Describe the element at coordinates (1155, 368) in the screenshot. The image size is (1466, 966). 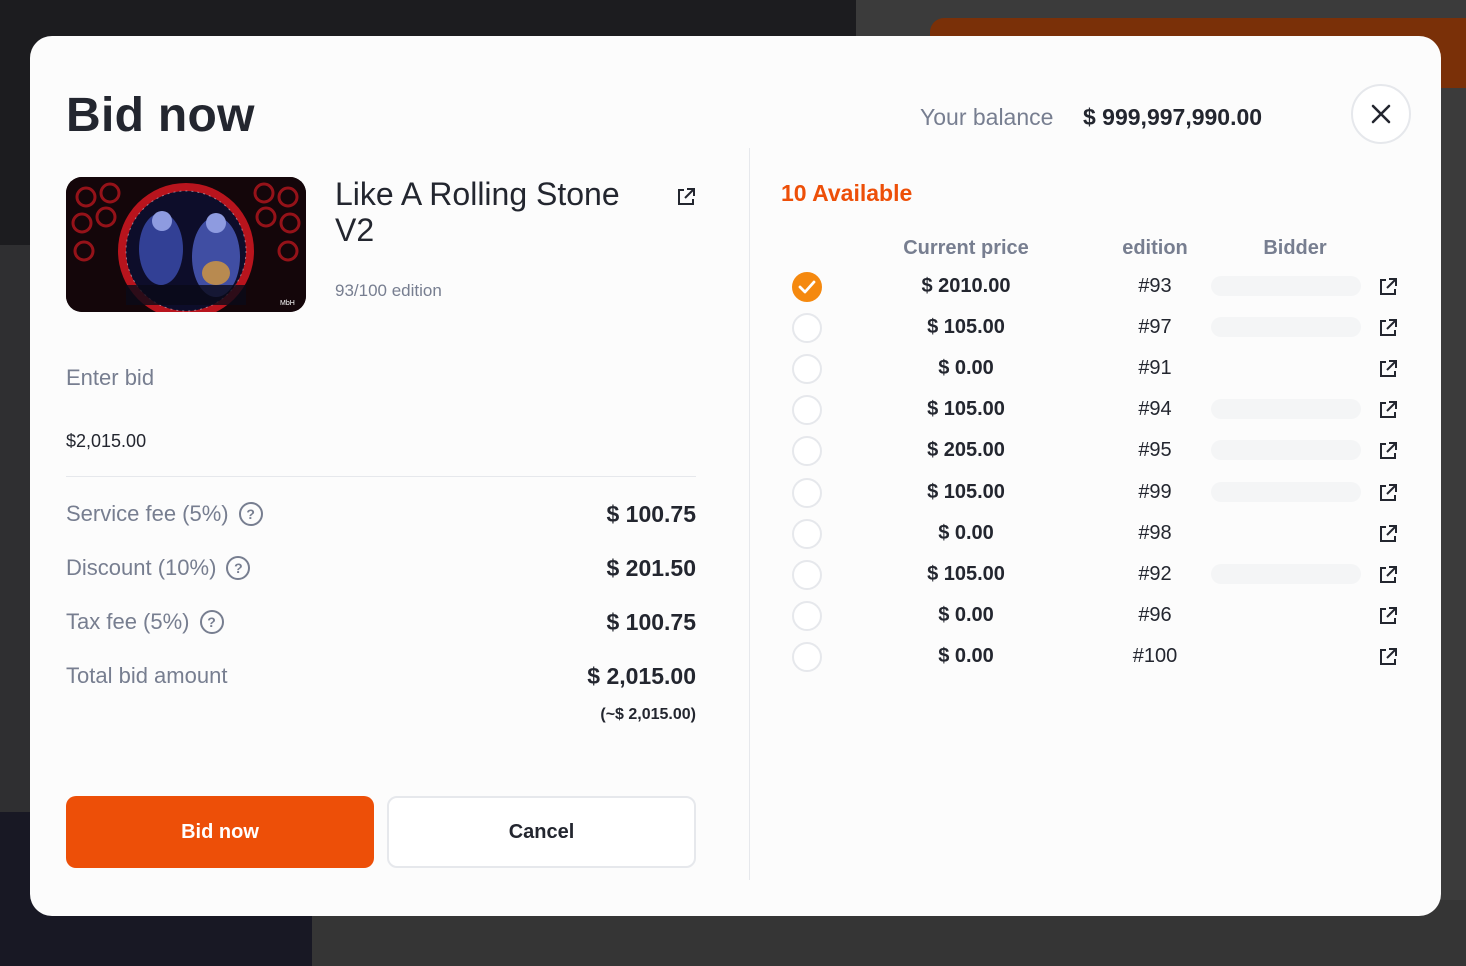
I see `edition-number: #91` at that location.